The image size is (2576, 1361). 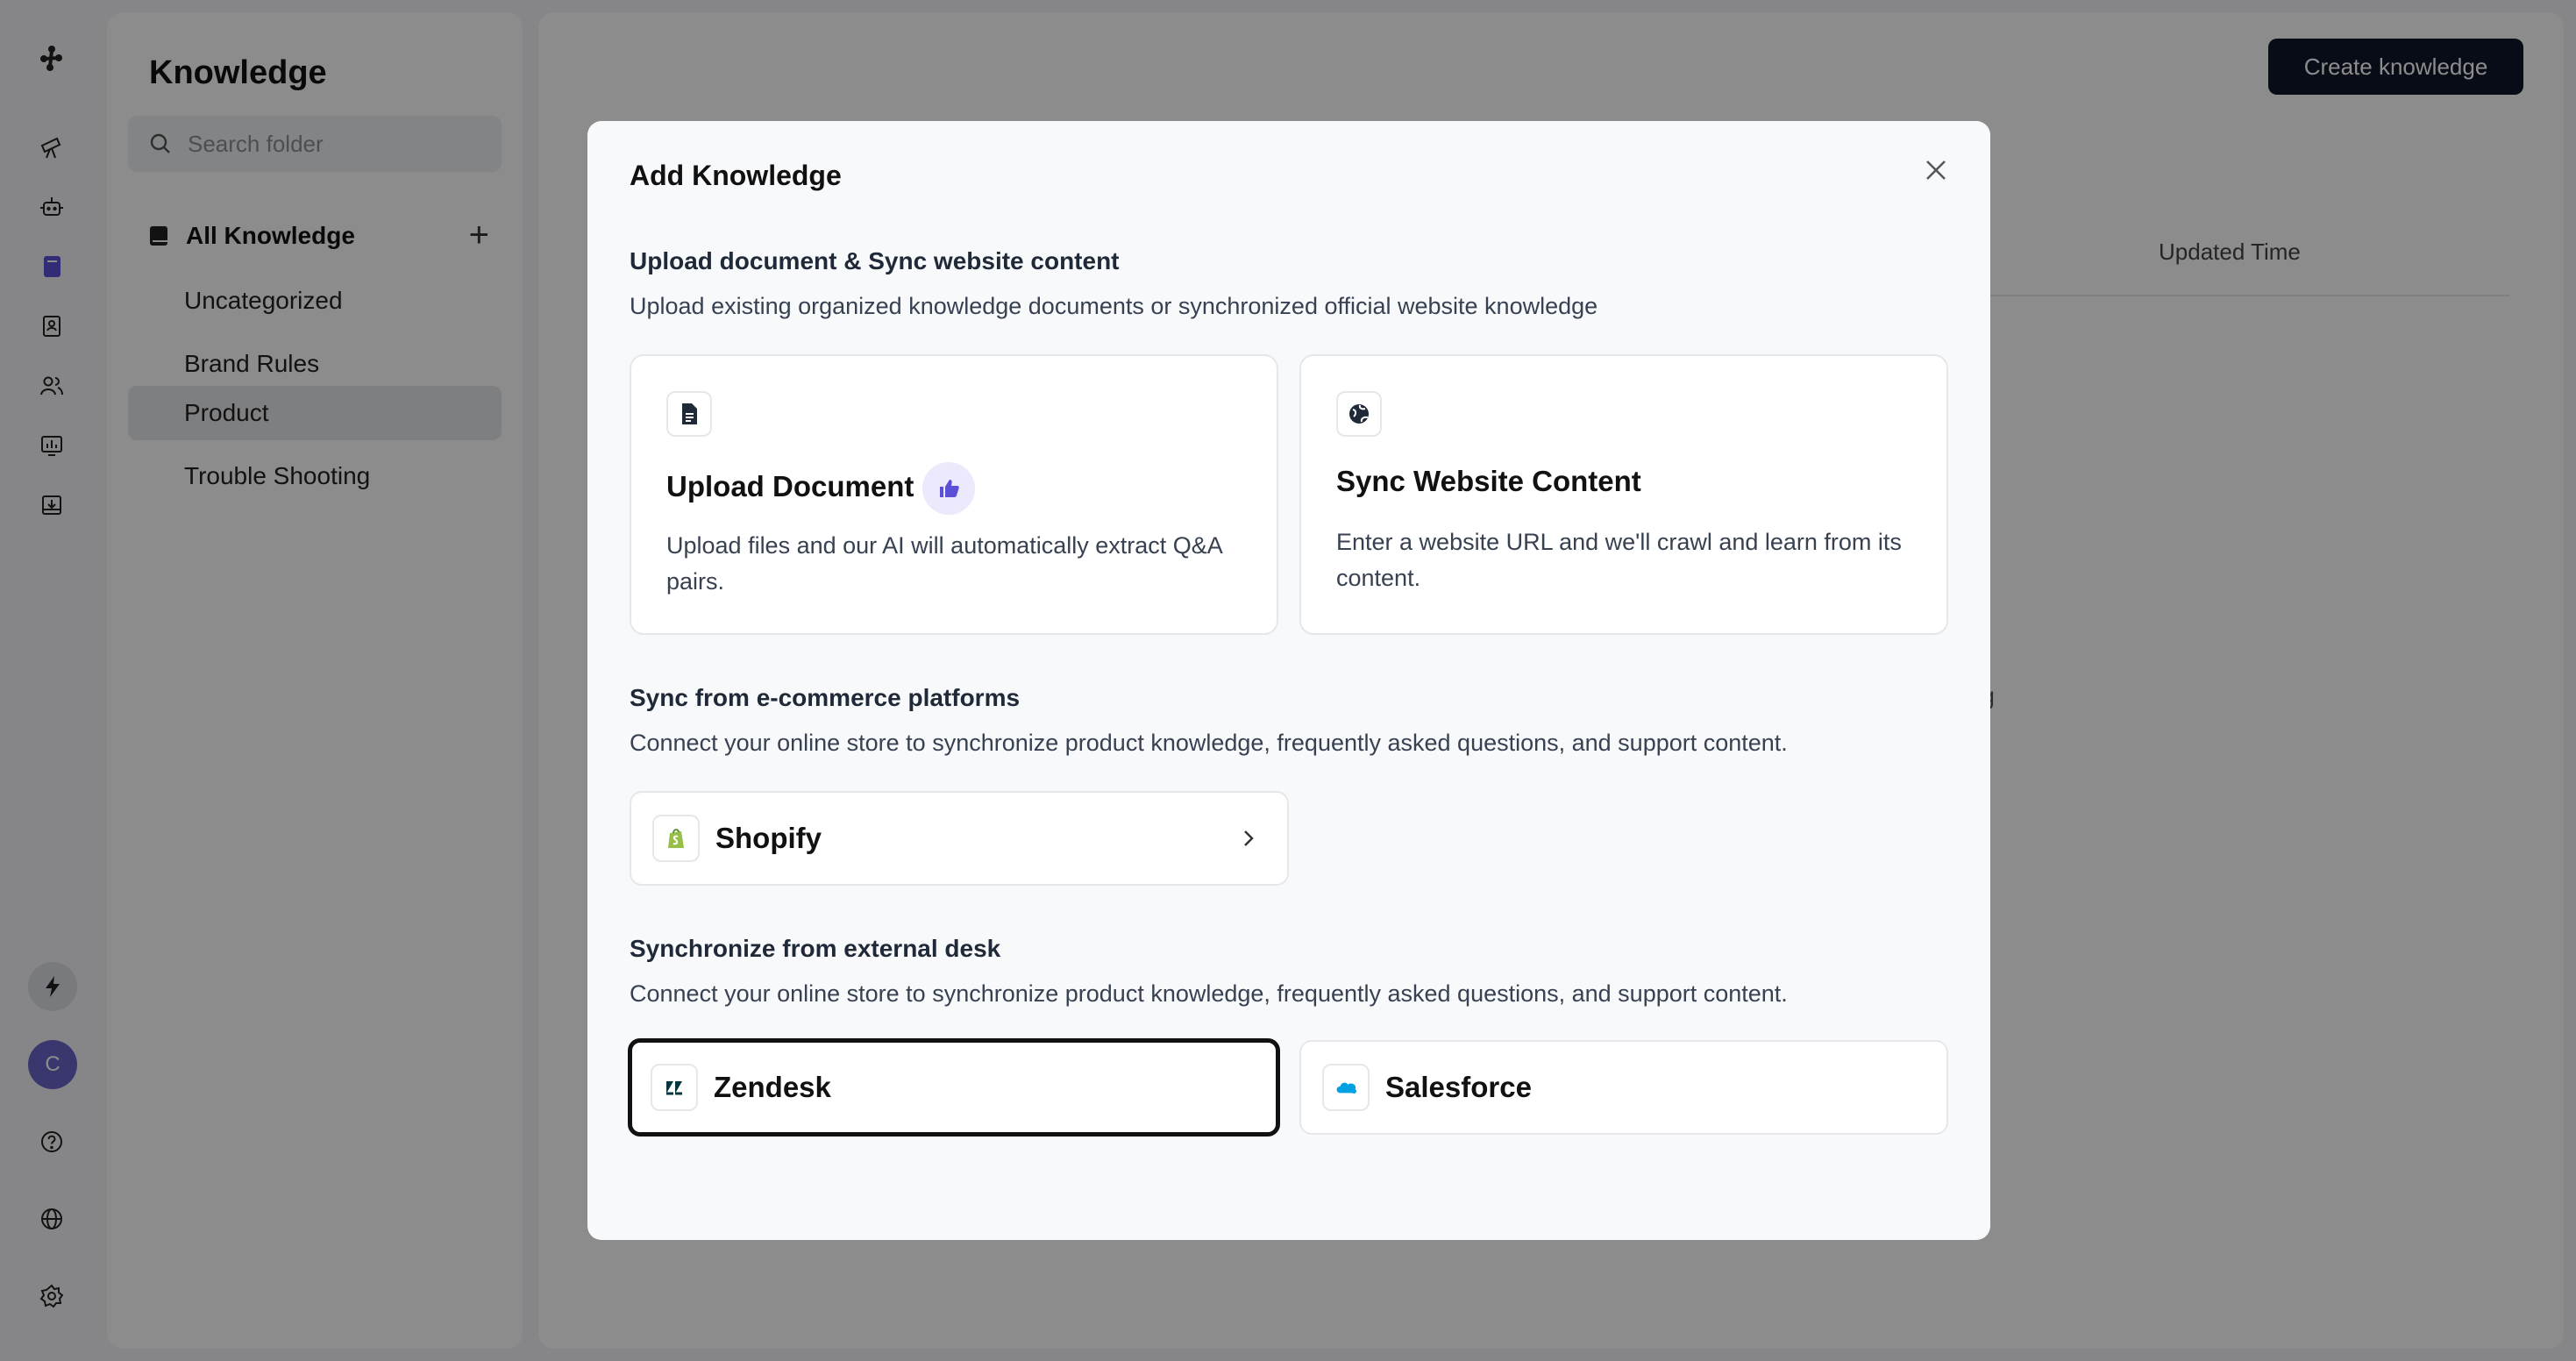 I want to click on zendesk-label: Zendesk, so click(x=772, y=1087).